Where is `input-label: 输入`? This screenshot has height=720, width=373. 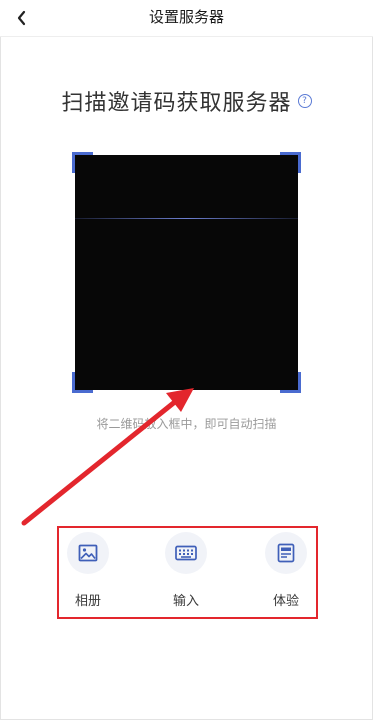
input-label: 输入 is located at coordinates (185, 601).